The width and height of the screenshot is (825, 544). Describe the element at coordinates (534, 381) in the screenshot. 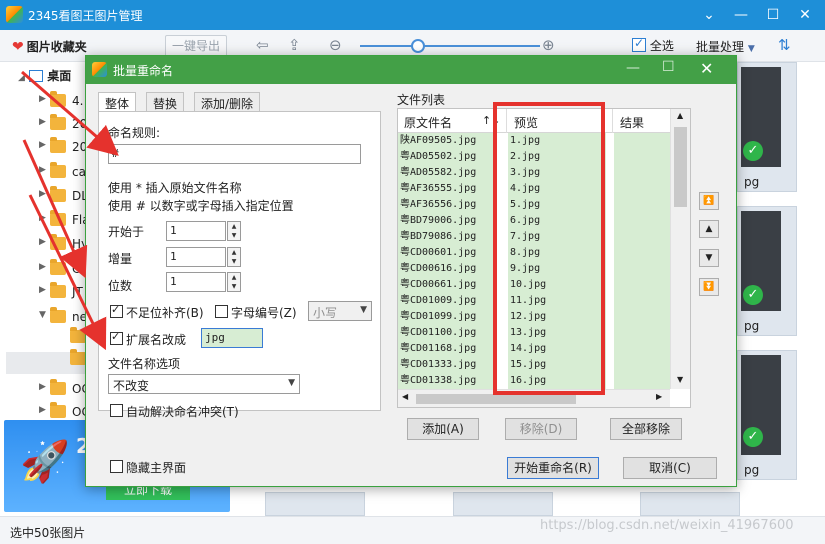

I see `file-row: 粤CD01338.jpg 16.jpg` at that location.